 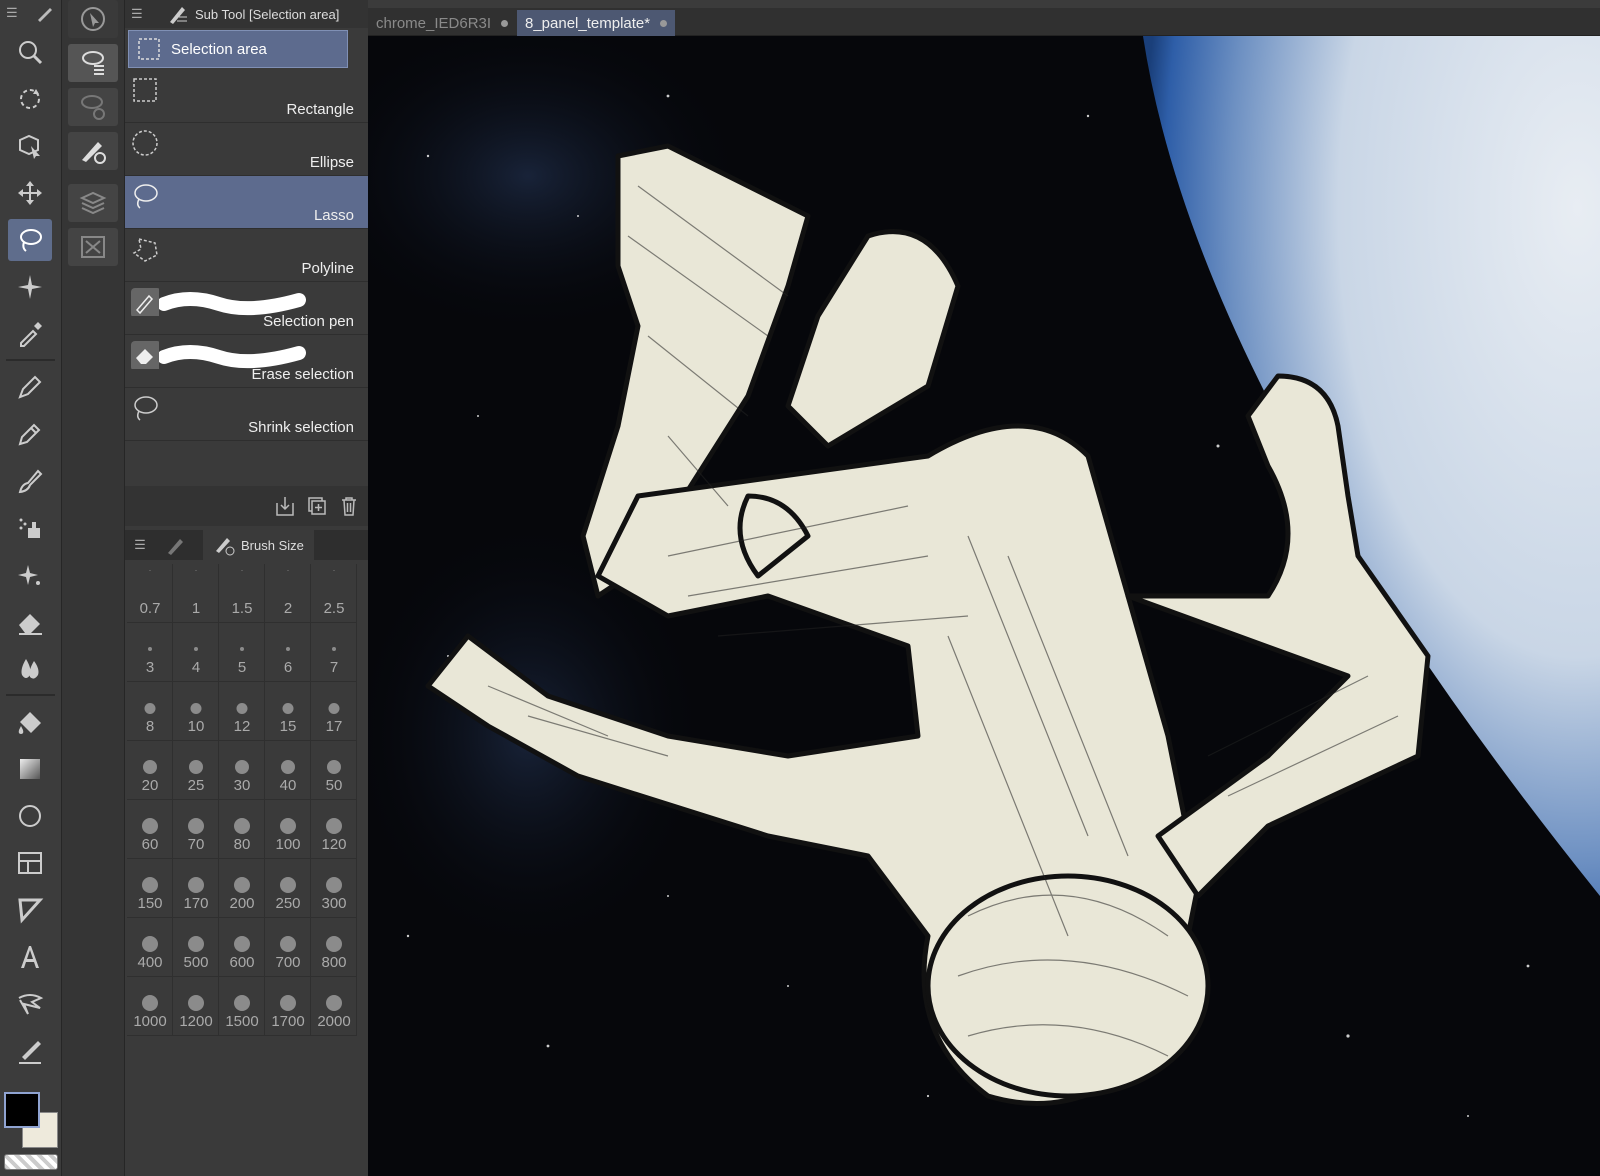 What do you see at coordinates (22, 1110) in the screenshot?
I see `main-color-swatch` at bounding box center [22, 1110].